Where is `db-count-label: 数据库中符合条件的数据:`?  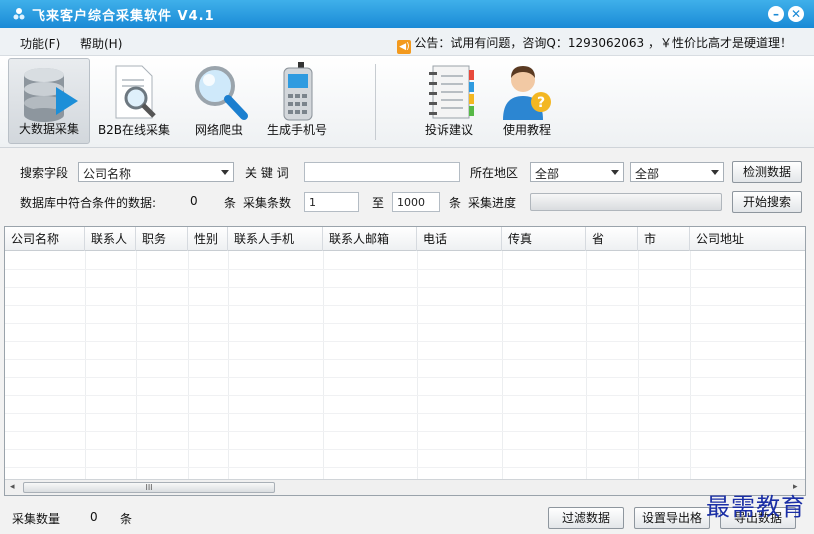 db-count-label: 数据库中符合条件的数据: is located at coordinates (88, 203).